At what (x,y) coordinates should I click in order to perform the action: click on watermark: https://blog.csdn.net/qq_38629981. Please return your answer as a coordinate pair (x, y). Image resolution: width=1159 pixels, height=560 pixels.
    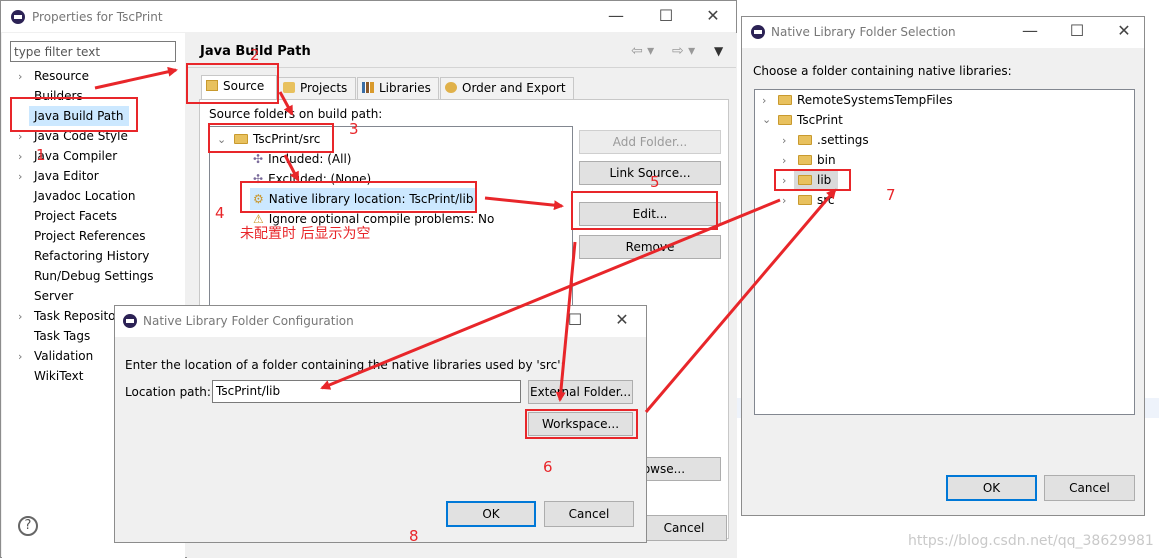
    Looking at the image, I should click on (1031, 541).